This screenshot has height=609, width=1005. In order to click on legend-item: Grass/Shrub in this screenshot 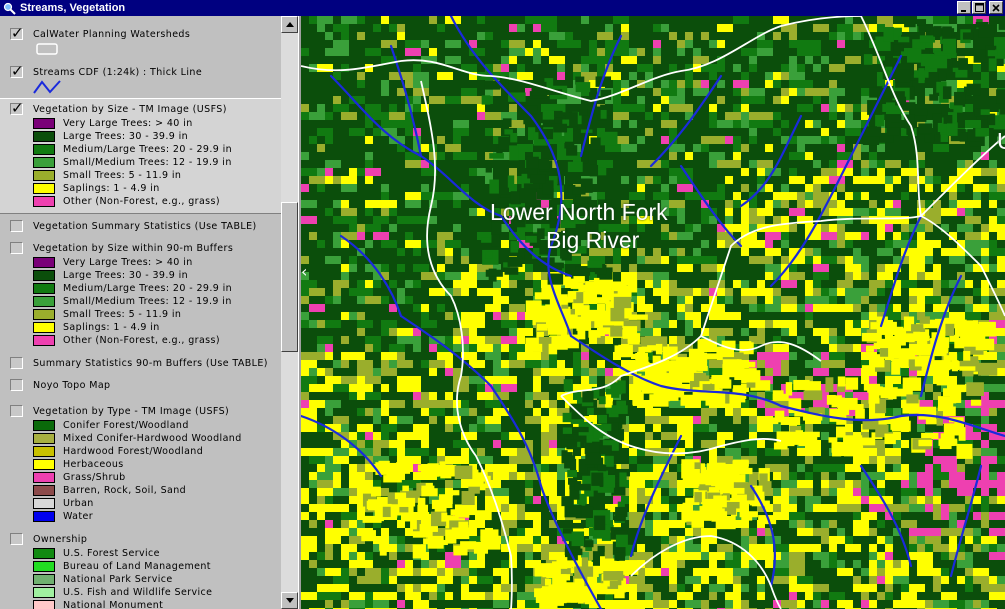, I will do `click(153, 478)`.